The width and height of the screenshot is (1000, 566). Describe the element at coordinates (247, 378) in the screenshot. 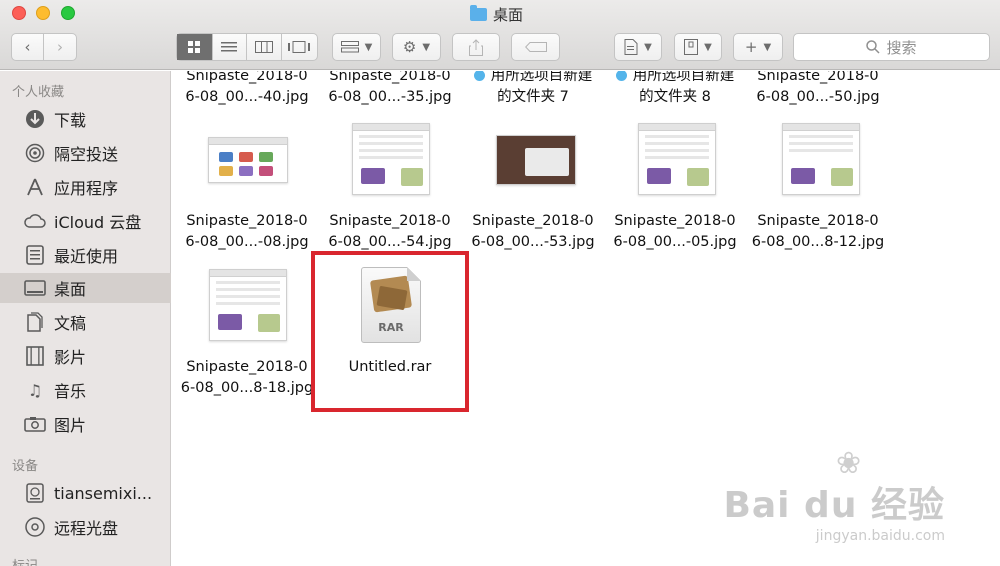

I see `file-item: Snipaste_2018-0 6-08_00...8-18.jpg` at that location.